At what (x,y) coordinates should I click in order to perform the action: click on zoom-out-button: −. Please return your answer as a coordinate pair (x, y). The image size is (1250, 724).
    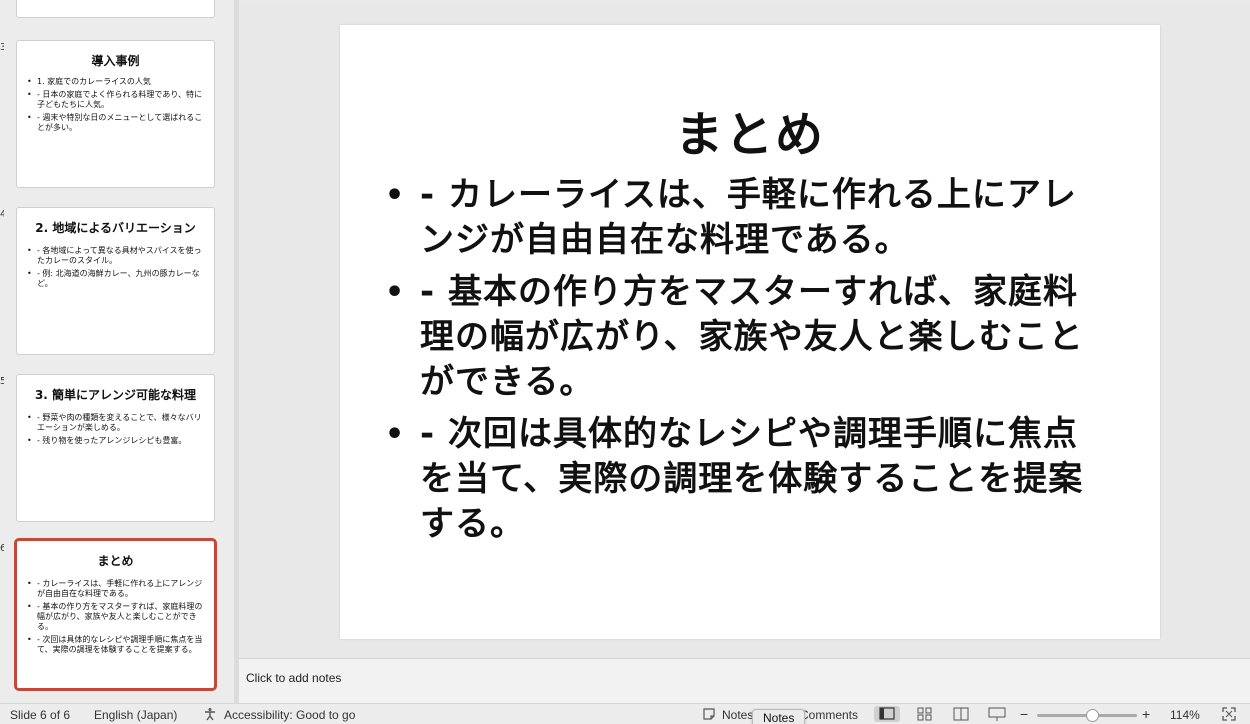
    Looking at the image, I should click on (1024, 714).